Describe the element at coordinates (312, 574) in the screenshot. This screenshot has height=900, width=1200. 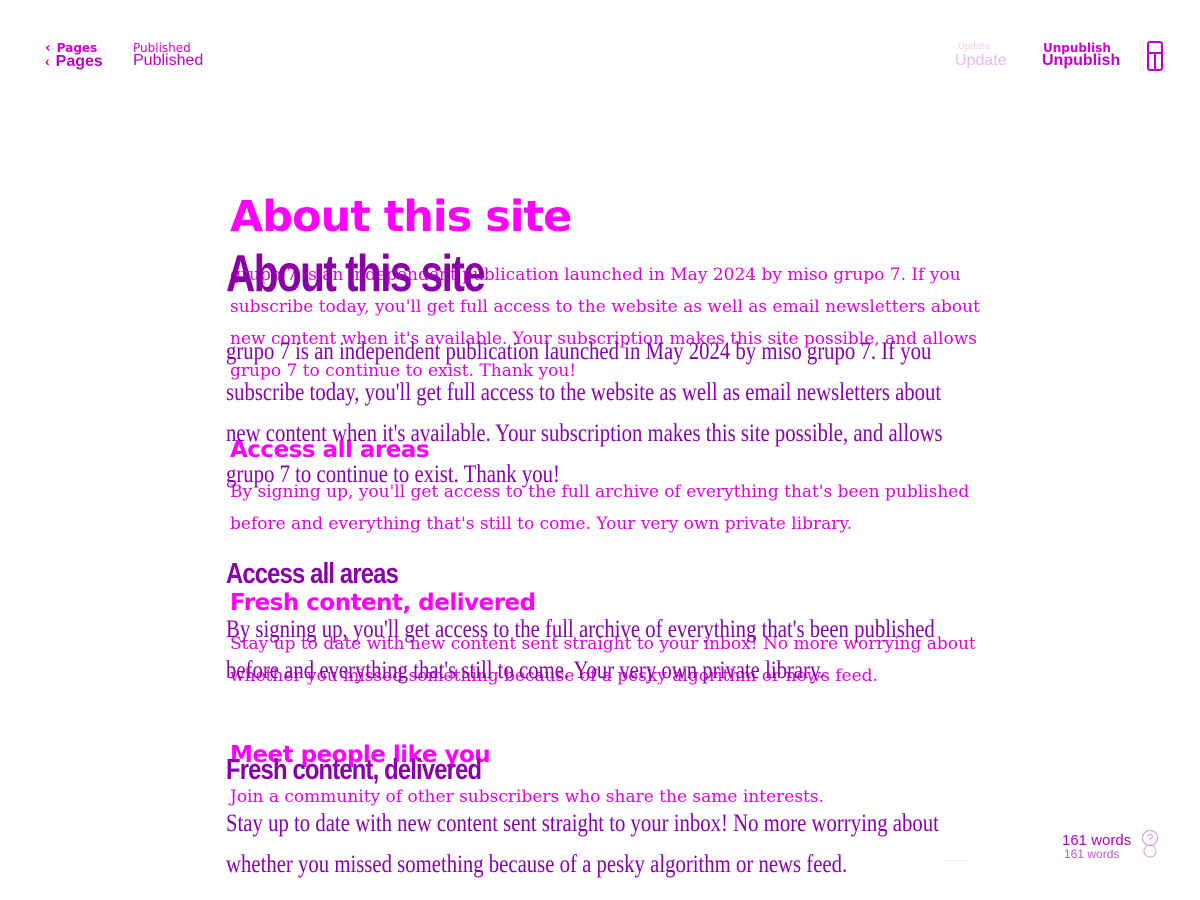
I see `section-heading-access: Access all areas` at that location.